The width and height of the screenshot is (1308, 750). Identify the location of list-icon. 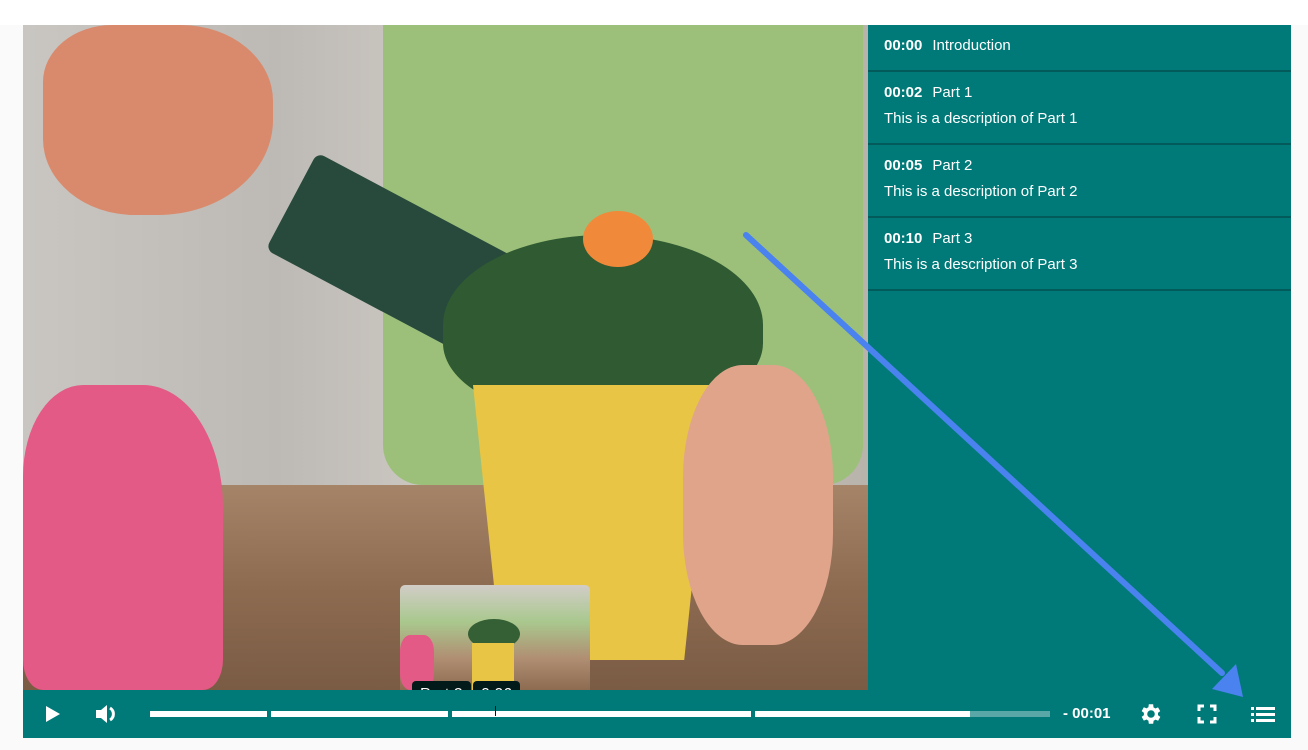
(1263, 714).